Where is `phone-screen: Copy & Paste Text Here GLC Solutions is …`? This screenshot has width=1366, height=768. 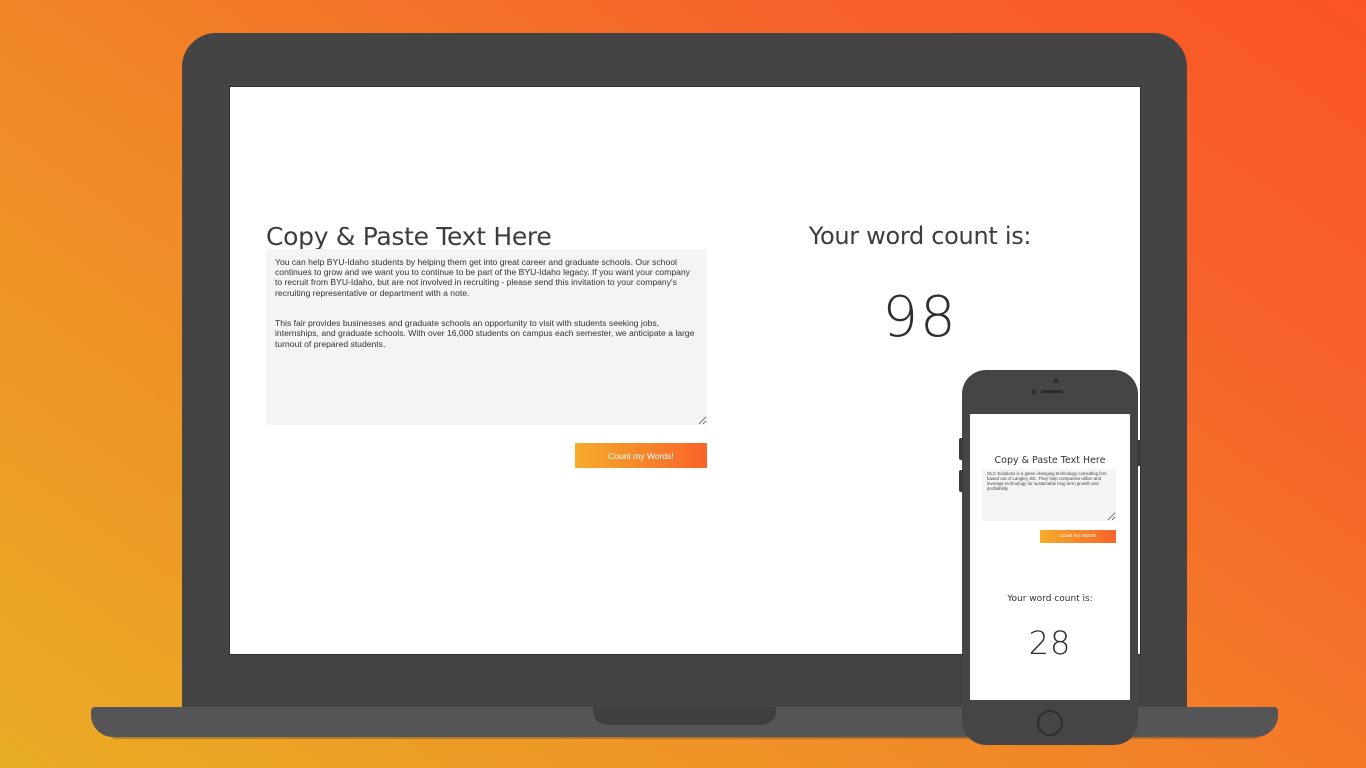
phone-screen: Copy & Paste Text Here GLC Solutions is … is located at coordinates (1050, 557).